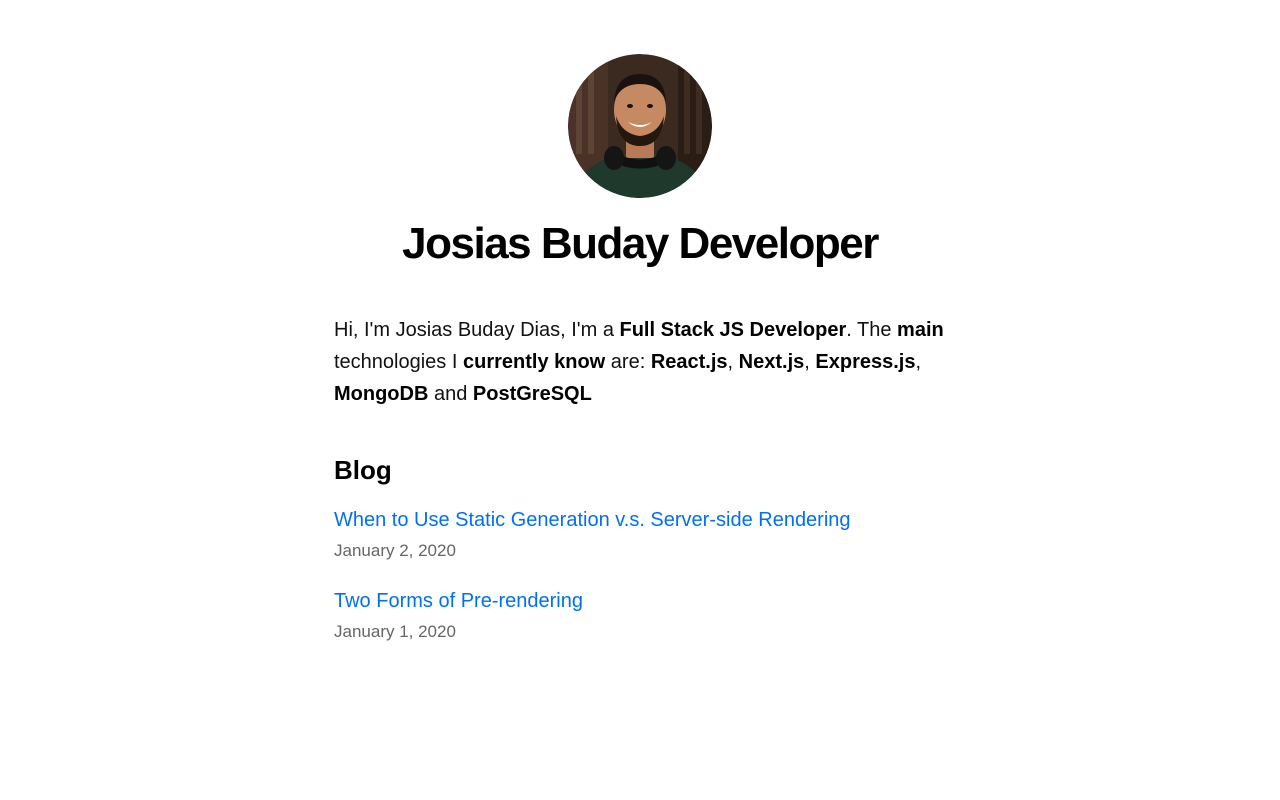  Describe the element at coordinates (689, 362) in the screenshot. I see `intro-bold: React.js` at that location.